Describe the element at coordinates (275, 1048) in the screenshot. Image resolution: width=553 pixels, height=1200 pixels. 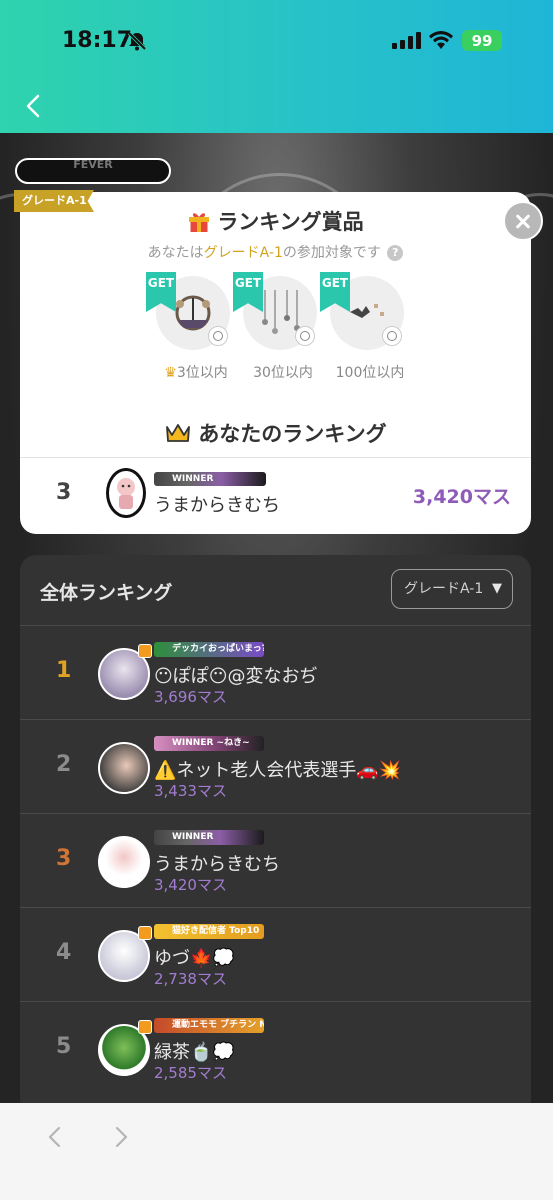
I see `ranking-row: 5 運動エモモ ブチラン No.1 緑茶🍵💭 2,585マス` at that location.